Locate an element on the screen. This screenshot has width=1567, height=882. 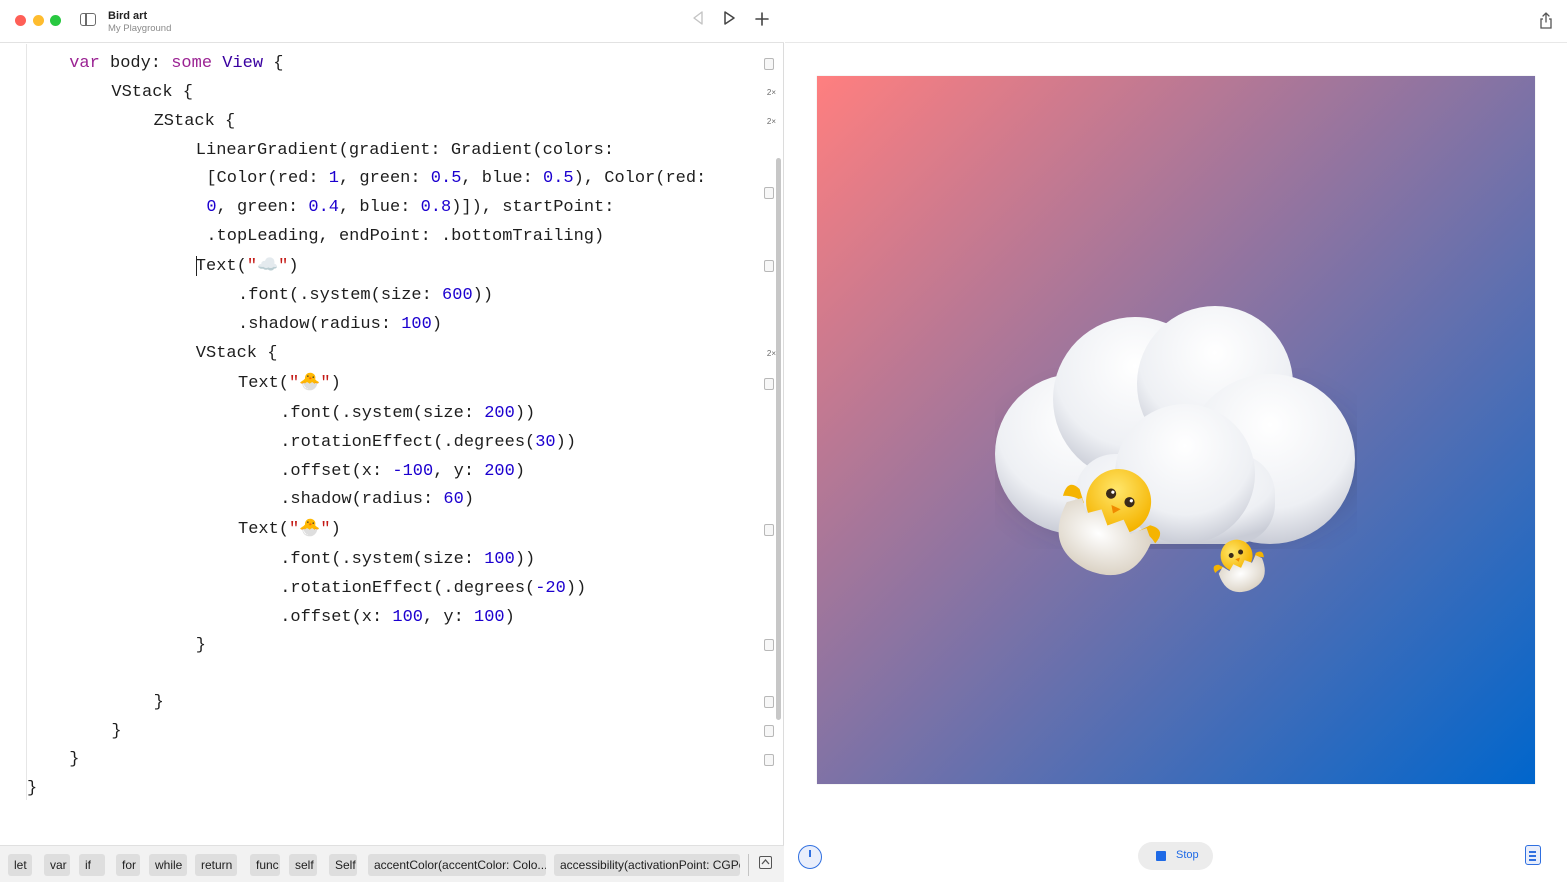
share-icon is located at coordinates (1546, 20).